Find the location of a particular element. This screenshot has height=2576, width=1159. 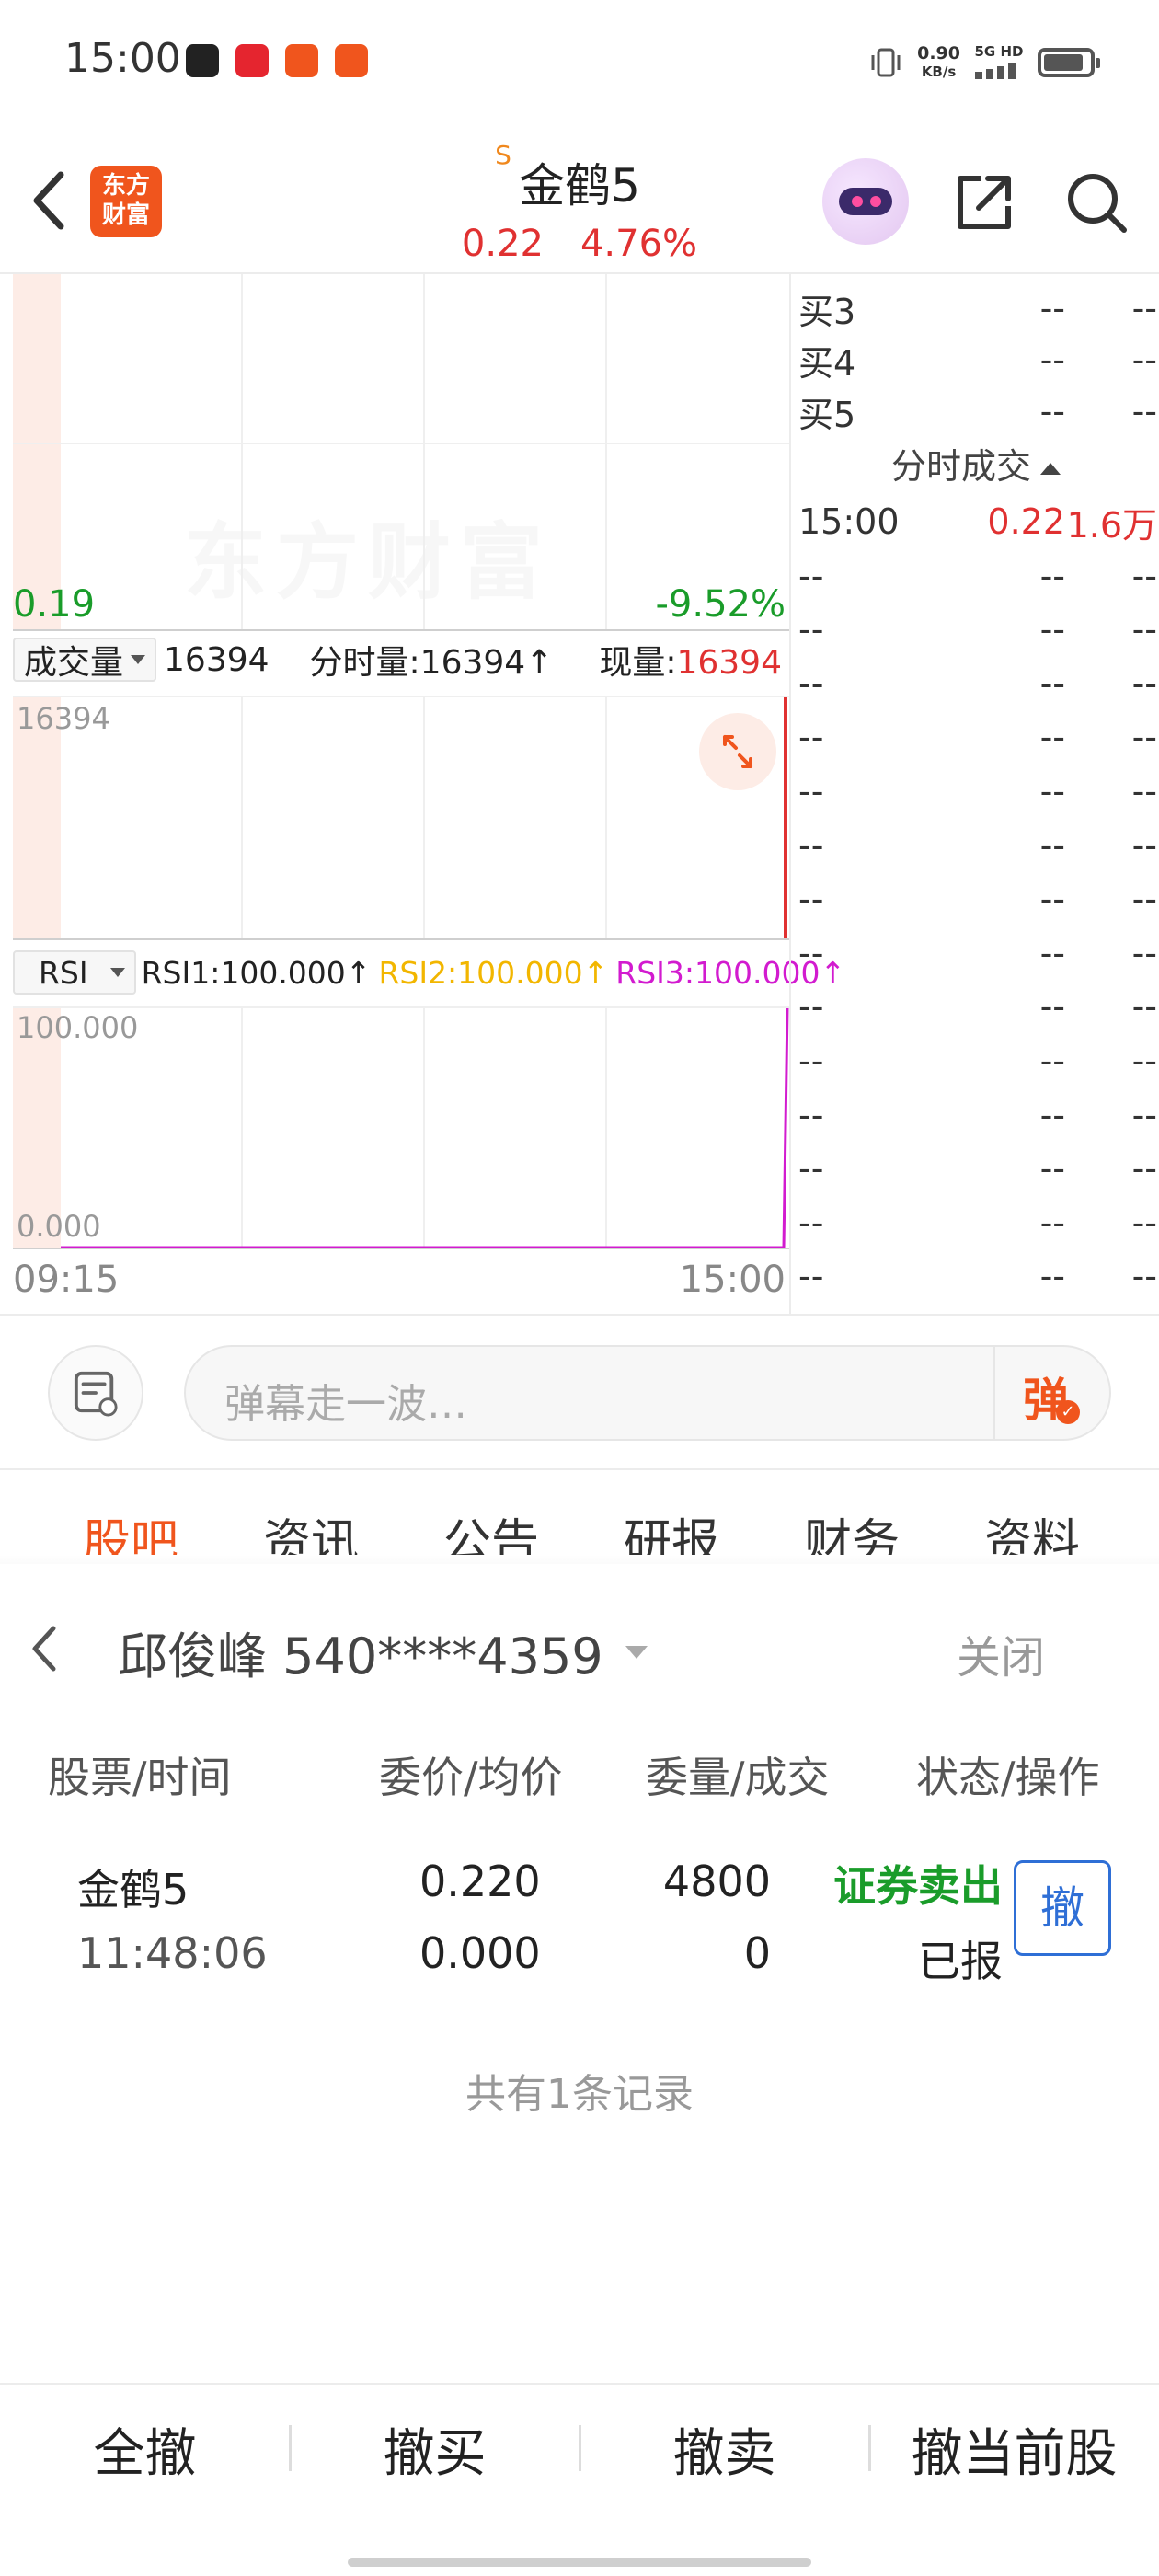

search-icon is located at coordinates (1096, 202).